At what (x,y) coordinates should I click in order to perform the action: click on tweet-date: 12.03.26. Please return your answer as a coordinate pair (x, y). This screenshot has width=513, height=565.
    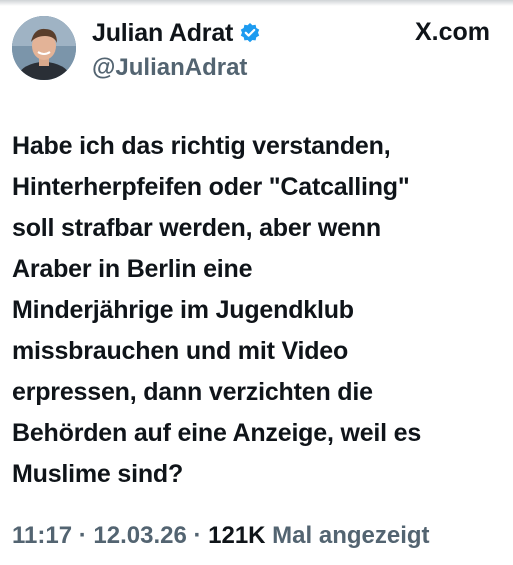
    Looking at the image, I should click on (139, 535).